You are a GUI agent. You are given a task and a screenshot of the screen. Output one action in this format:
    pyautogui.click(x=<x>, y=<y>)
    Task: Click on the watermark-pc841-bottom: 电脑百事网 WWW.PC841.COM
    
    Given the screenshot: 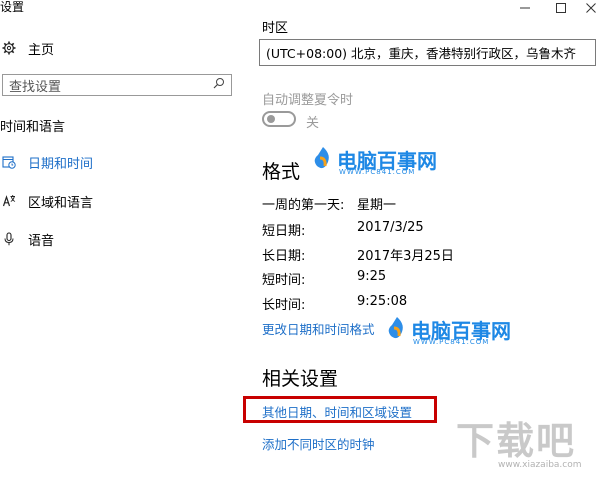 What is the action you would take?
    pyautogui.click(x=451, y=330)
    